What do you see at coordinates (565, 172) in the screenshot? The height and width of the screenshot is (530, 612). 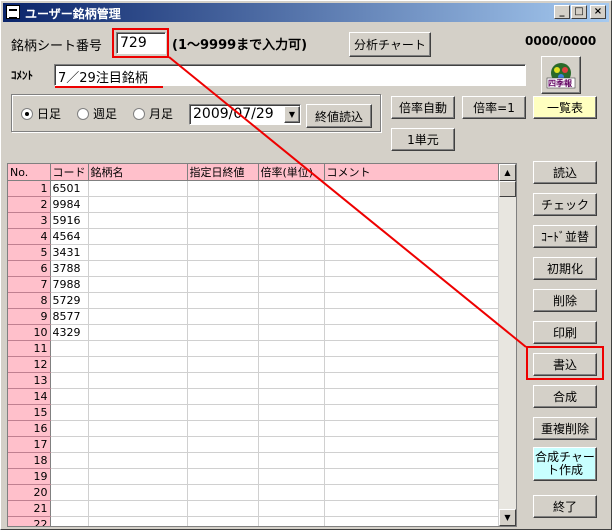 I see `read-button: 読込` at bounding box center [565, 172].